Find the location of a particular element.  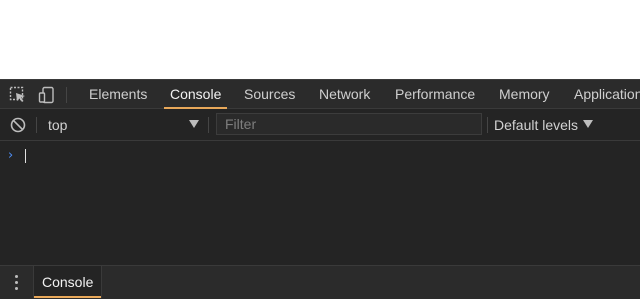

tab-application: Application is located at coordinates (607, 94).